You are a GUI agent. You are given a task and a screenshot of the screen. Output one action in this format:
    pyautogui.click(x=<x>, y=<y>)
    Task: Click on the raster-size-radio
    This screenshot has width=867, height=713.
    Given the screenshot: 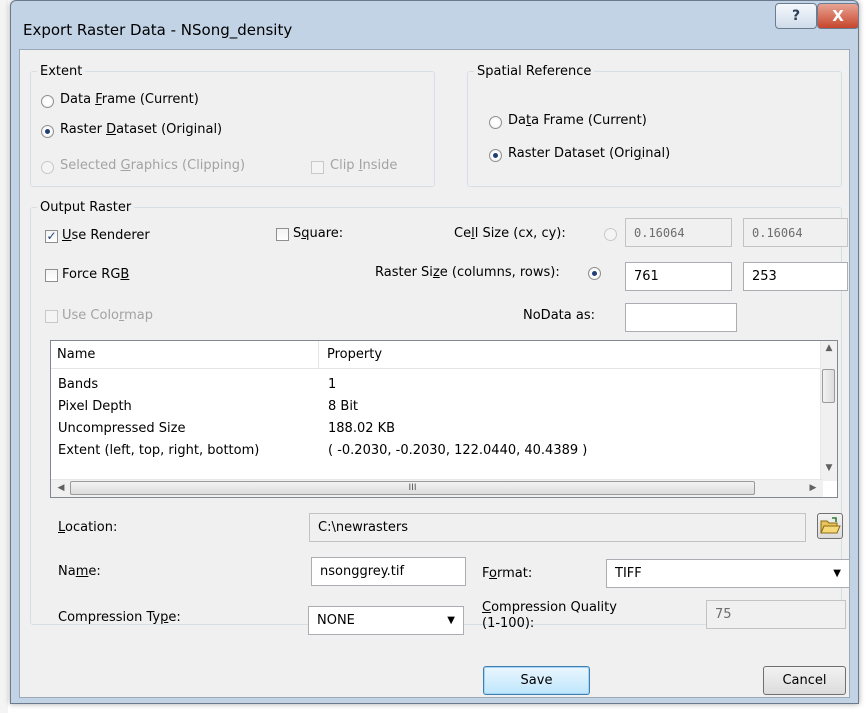 What is the action you would take?
    pyautogui.click(x=594, y=273)
    